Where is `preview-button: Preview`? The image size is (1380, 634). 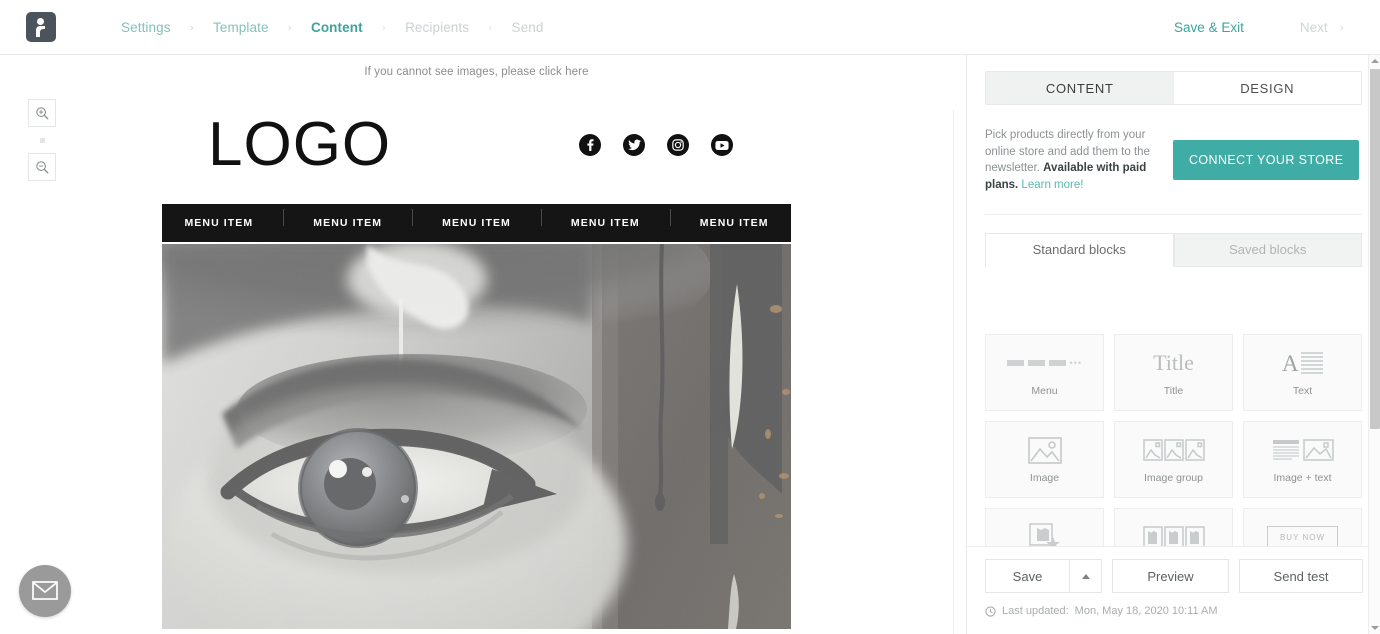 preview-button: Preview is located at coordinates (1171, 576).